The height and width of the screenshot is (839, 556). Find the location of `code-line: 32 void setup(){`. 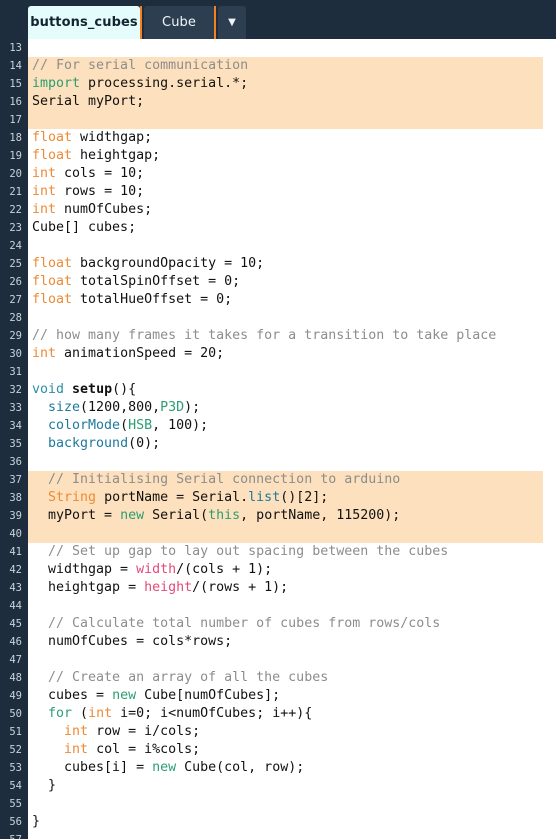

code-line: 32 void setup(){ is located at coordinates (278, 390).